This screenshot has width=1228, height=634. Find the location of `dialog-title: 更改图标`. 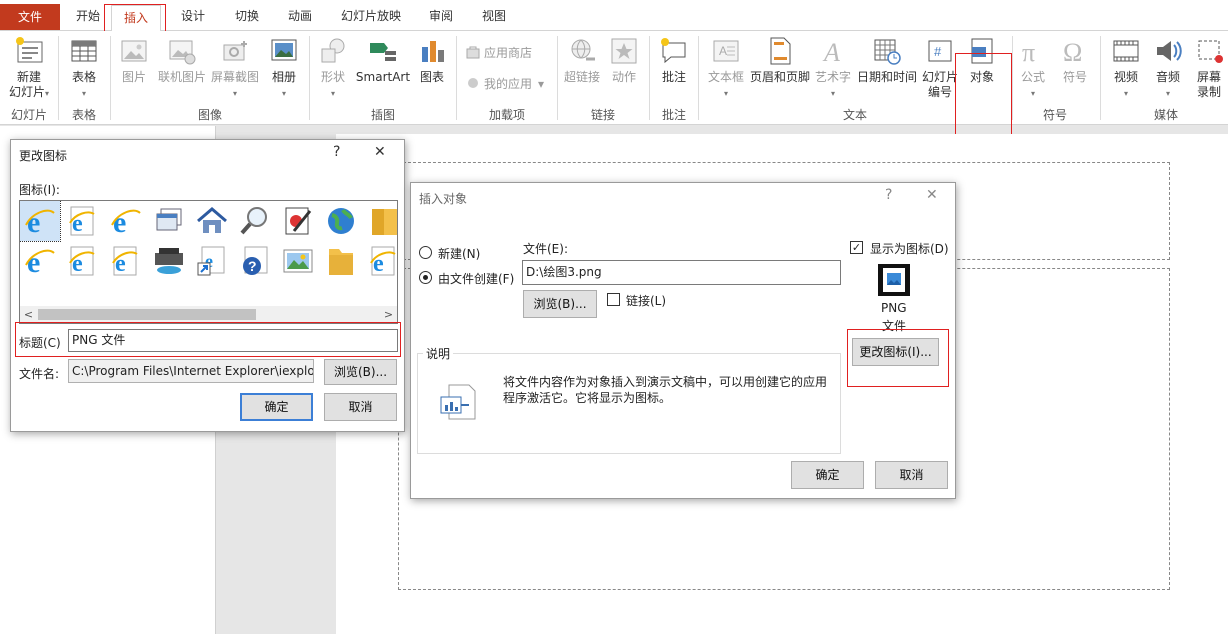

dialog-title: 更改图标 is located at coordinates (43, 156).